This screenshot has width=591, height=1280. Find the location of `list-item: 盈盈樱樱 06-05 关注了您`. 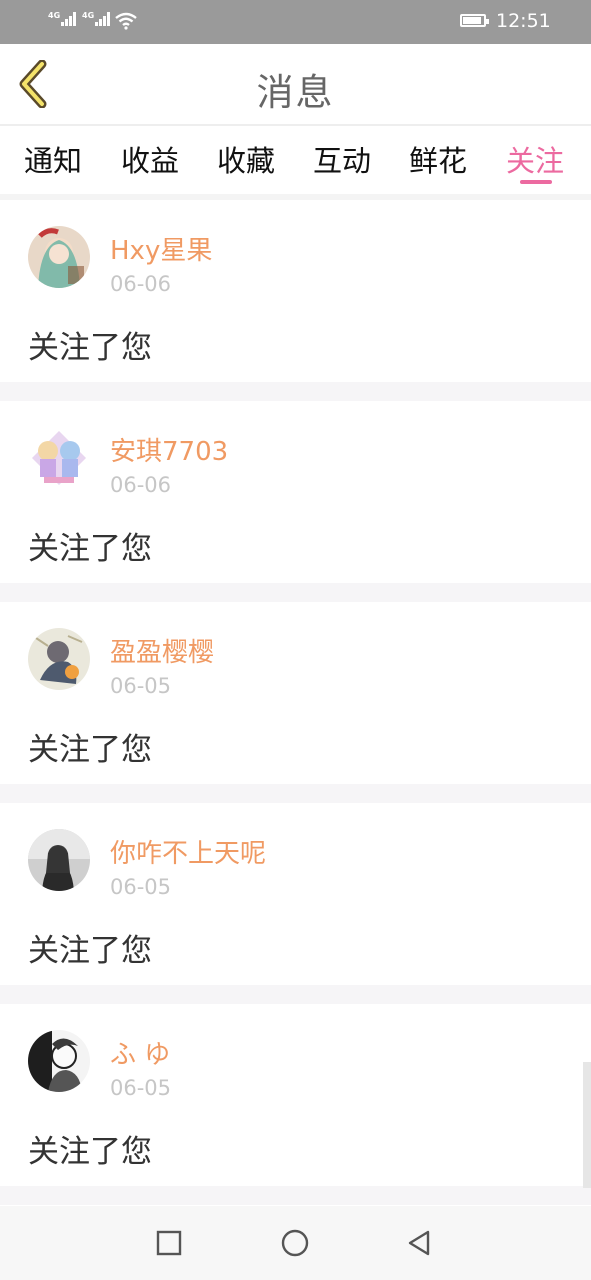

list-item: 盈盈樱樱 06-05 关注了您 is located at coordinates (295, 693).